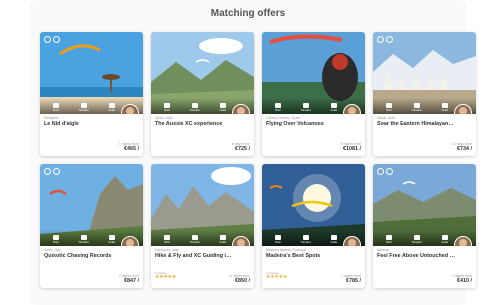  I want to click on offer-price: €1081 /, so click(352, 149).